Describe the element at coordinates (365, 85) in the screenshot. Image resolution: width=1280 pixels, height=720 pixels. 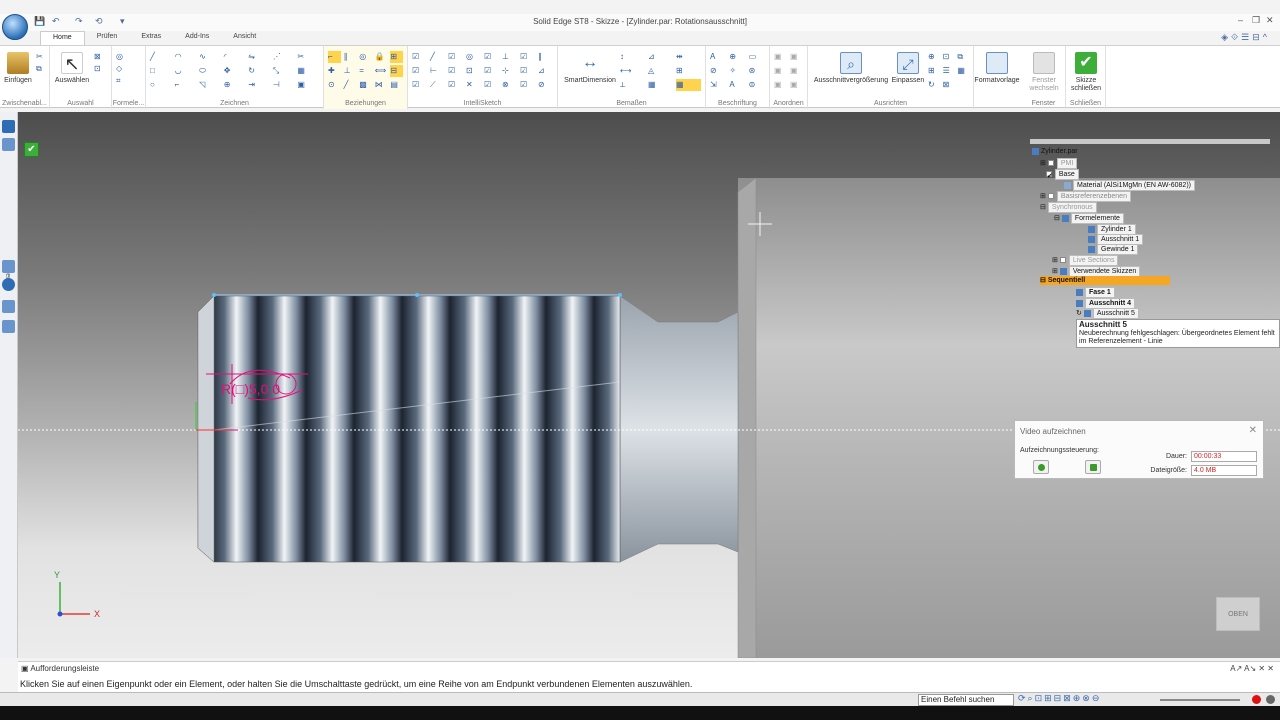
I see `rigid-icon: ▩` at that location.